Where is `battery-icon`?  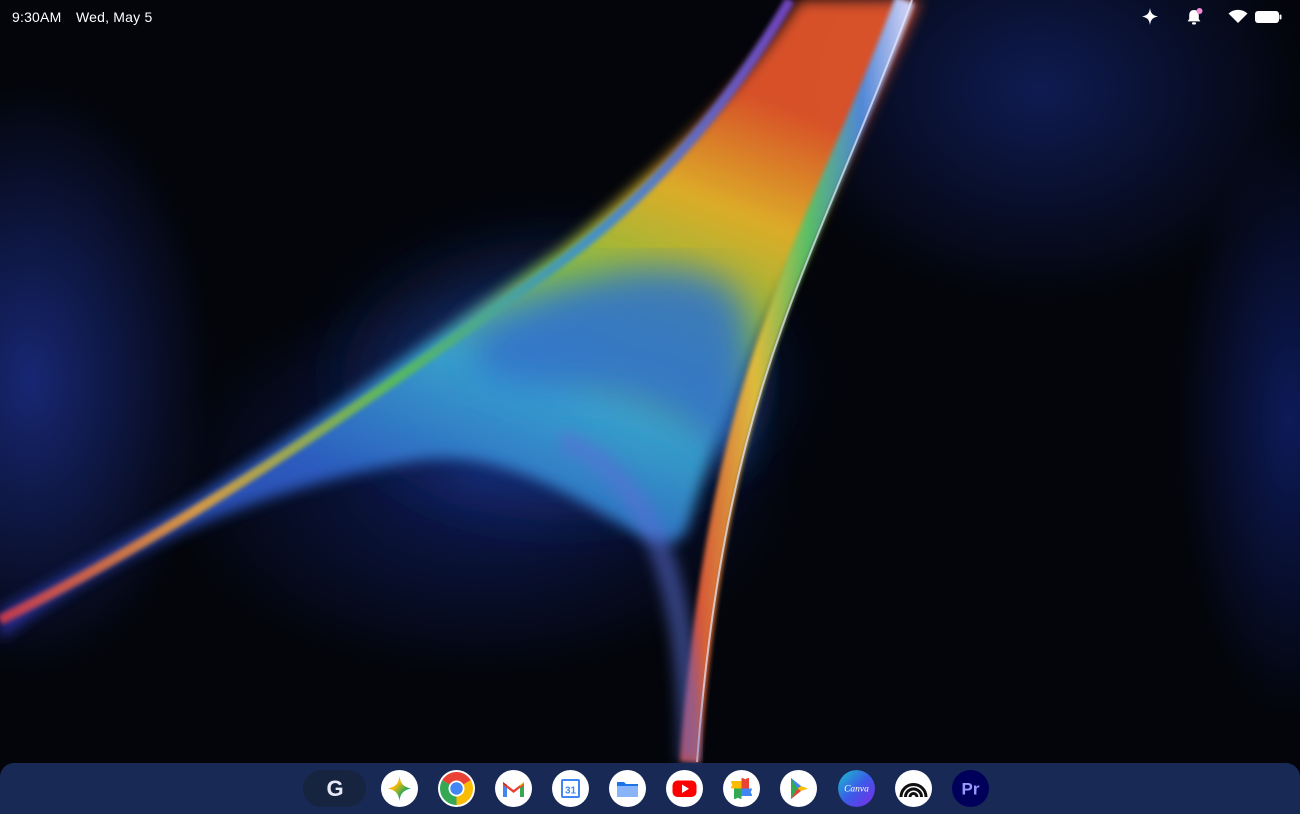 battery-icon is located at coordinates (1268, 17).